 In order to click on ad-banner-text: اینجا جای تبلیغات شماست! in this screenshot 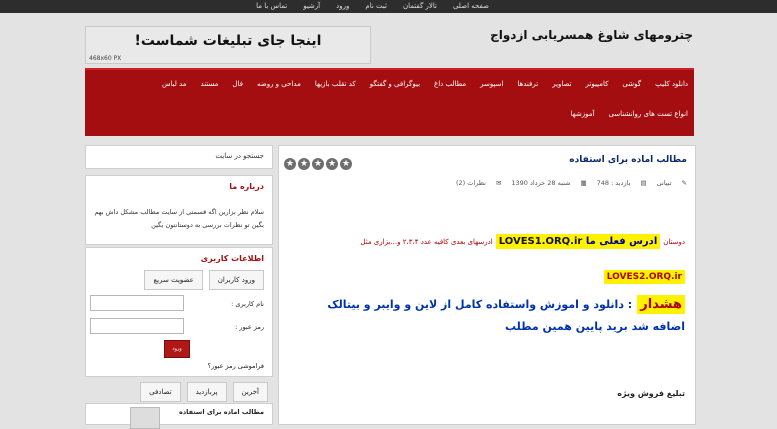, I will do `click(228, 41)`.